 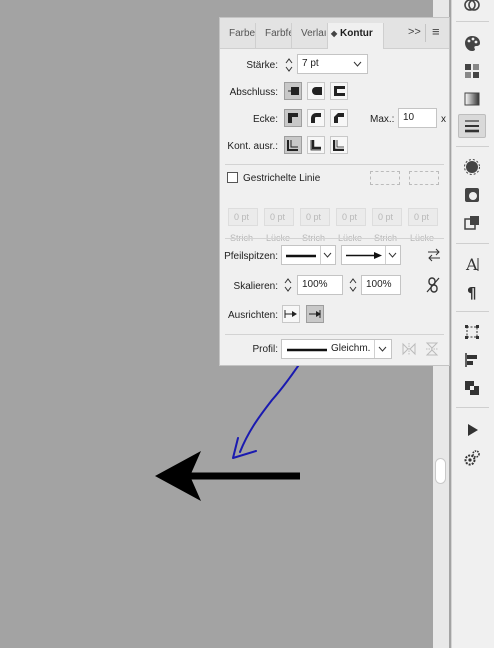 What do you see at coordinates (315, 314) in the screenshot?
I see `arrow-at-end-button` at bounding box center [315, 314].